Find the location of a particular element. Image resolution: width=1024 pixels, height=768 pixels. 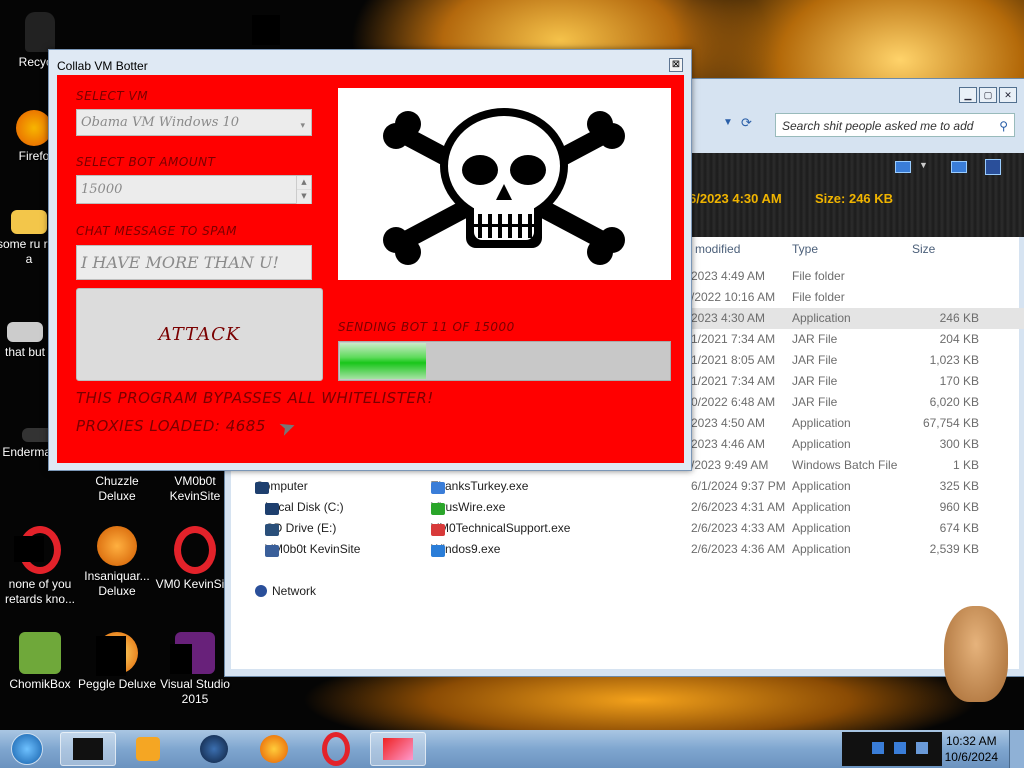

help-icon is located at coordinates (993, 167).